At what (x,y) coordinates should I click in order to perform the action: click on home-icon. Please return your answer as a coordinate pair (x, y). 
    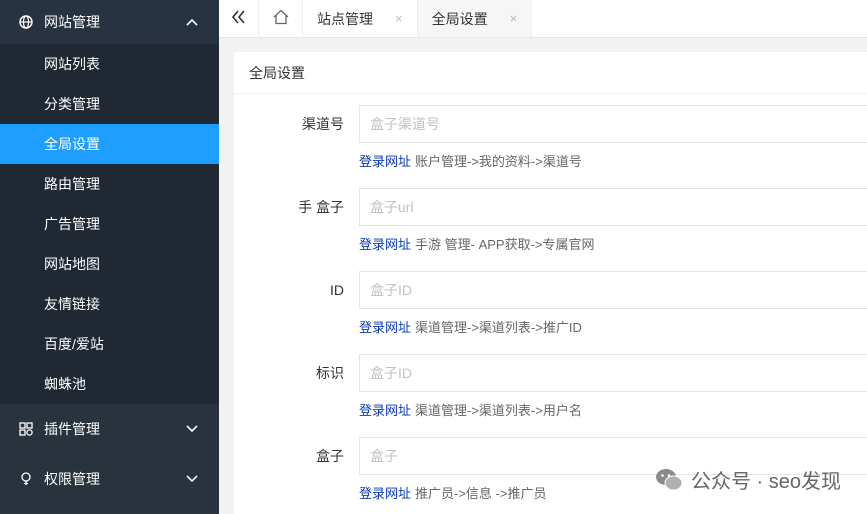
    Looking at the image, I should click on (281, 18).